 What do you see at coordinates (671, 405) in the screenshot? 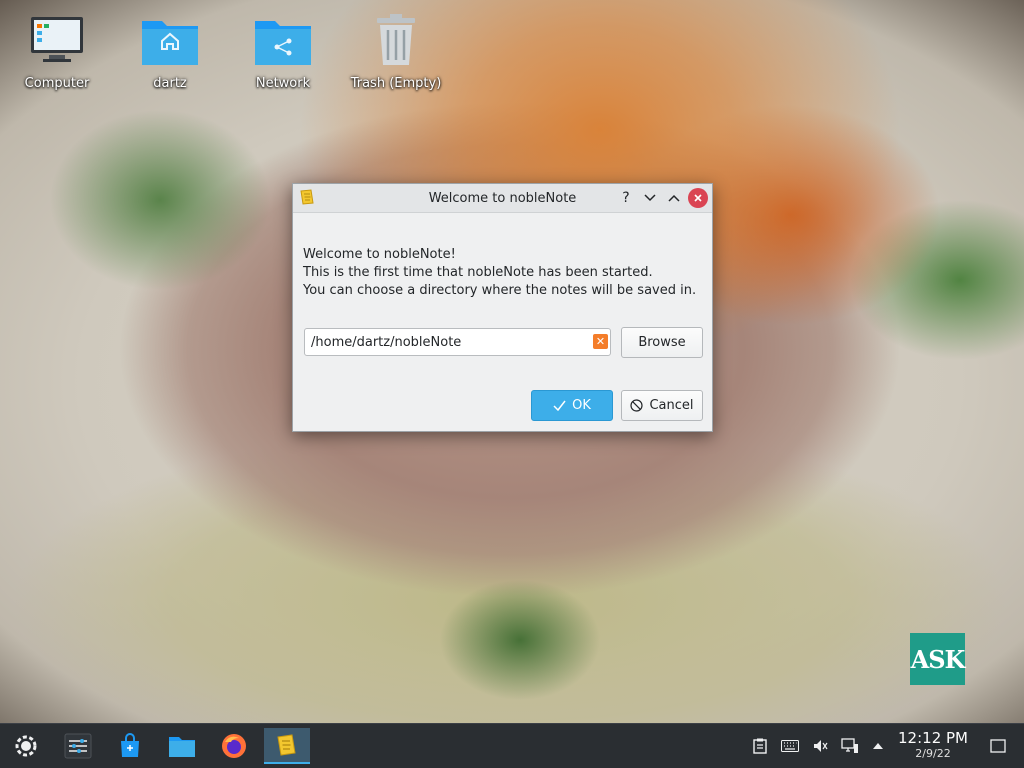
I see `cancel-label: Cancel` at bounding box center [671, 405].